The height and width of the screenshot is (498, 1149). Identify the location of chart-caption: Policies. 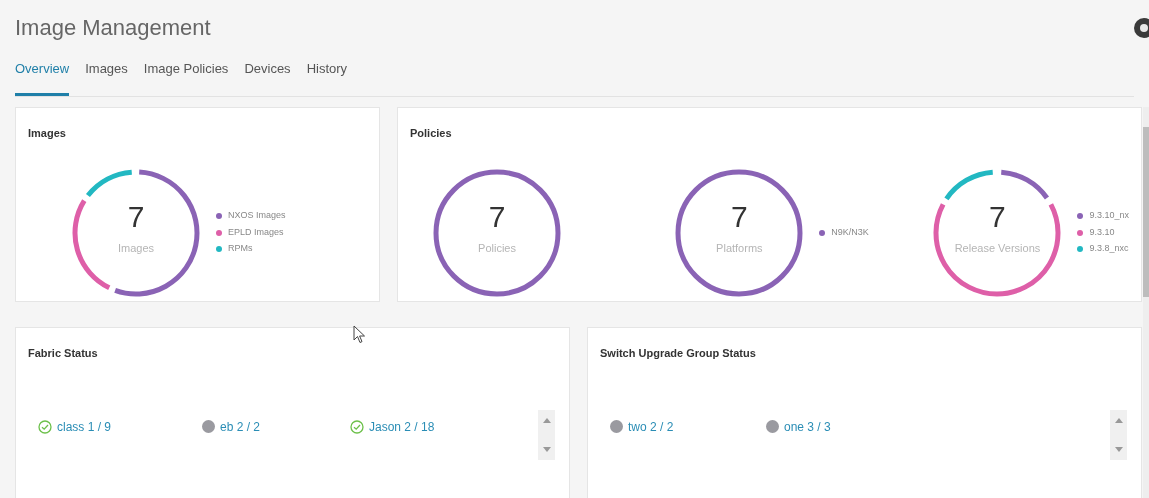
(497, 249).